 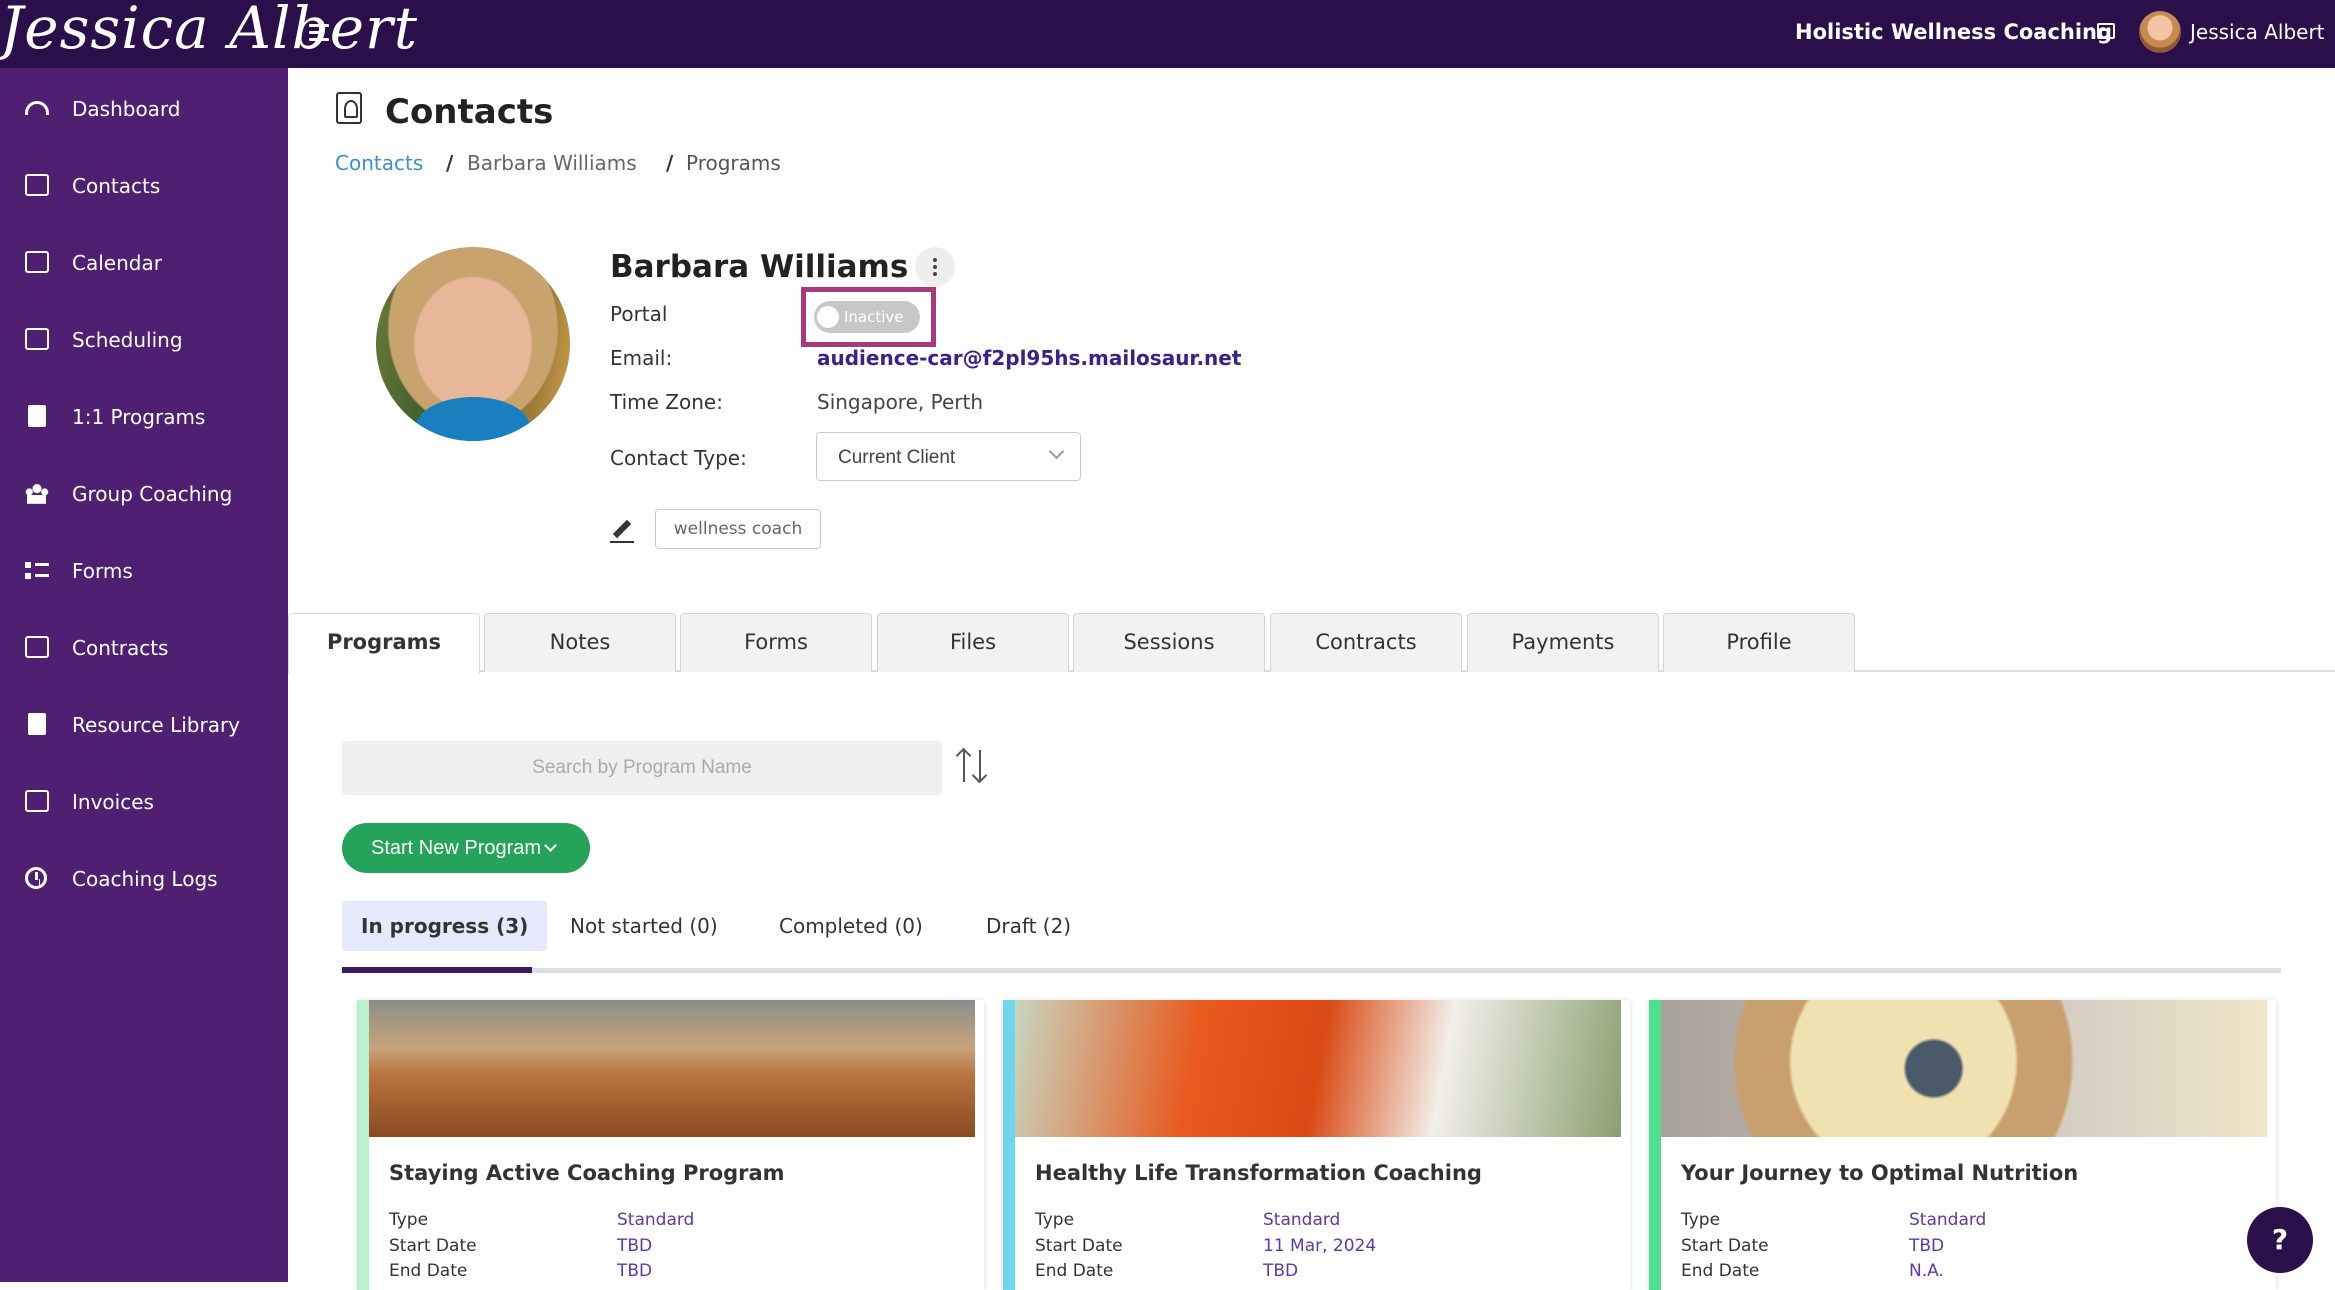 What do you see at coordinates (152, 494) in the screenshot?
I see `sidebar-item-label: Group Coaching` at bounding box center [152, 494].